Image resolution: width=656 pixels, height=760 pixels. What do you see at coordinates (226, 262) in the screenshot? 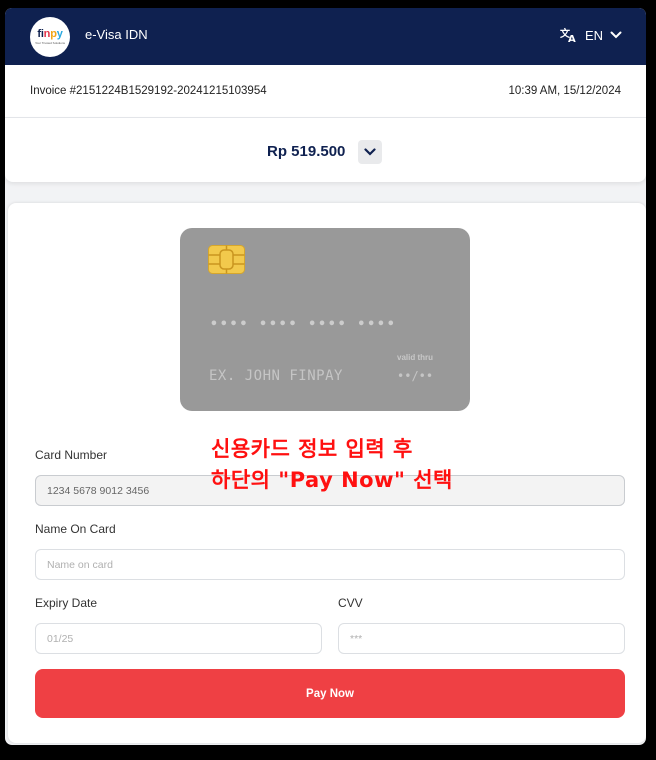
I see `card-chip-icon` at bounding box center [226, 262].